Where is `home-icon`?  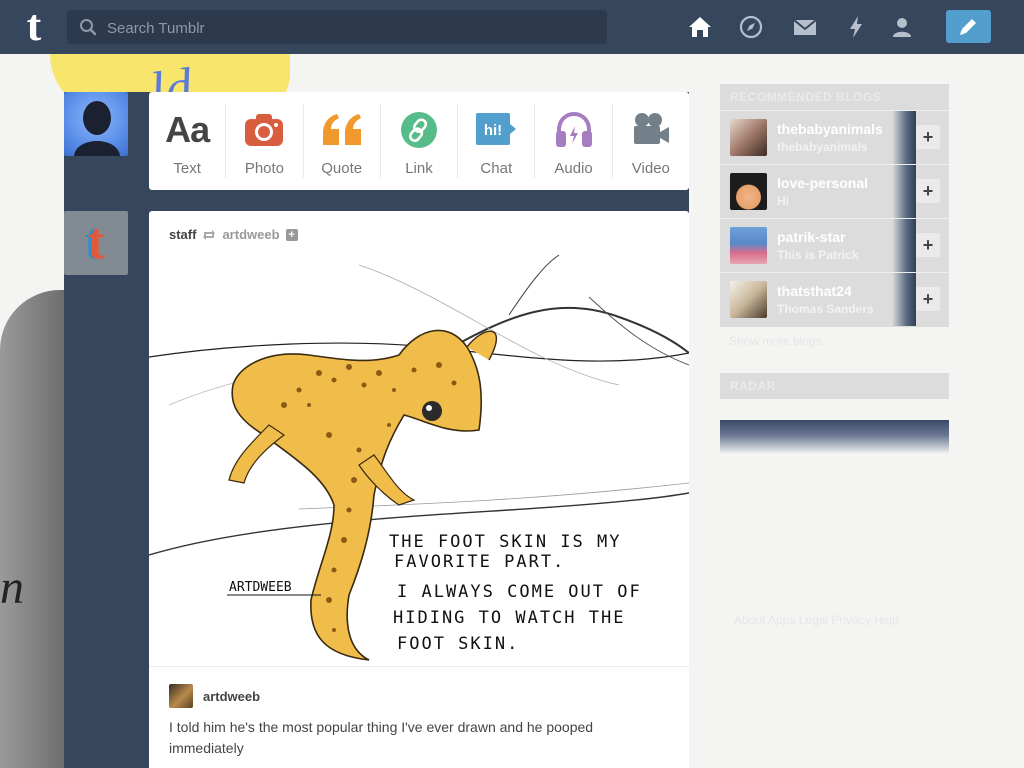 home-icon is located at coordinates (700, 27).